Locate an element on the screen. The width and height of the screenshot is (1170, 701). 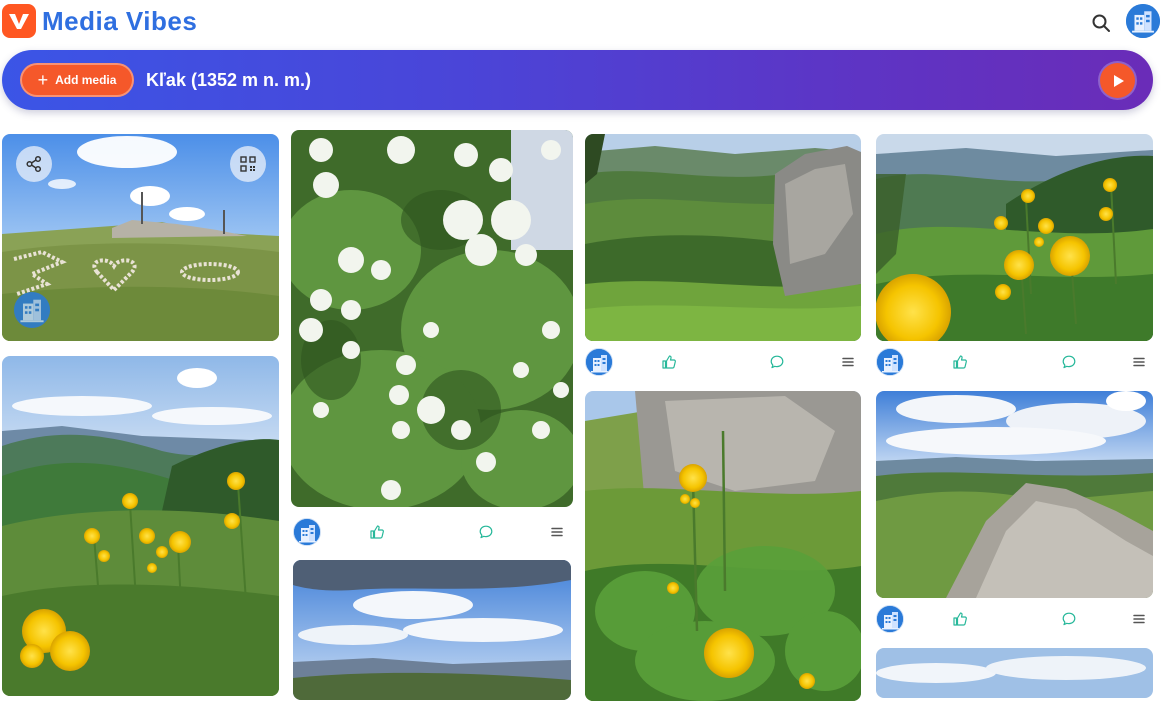
qr-code-icon is located at coordinates (248, 164).